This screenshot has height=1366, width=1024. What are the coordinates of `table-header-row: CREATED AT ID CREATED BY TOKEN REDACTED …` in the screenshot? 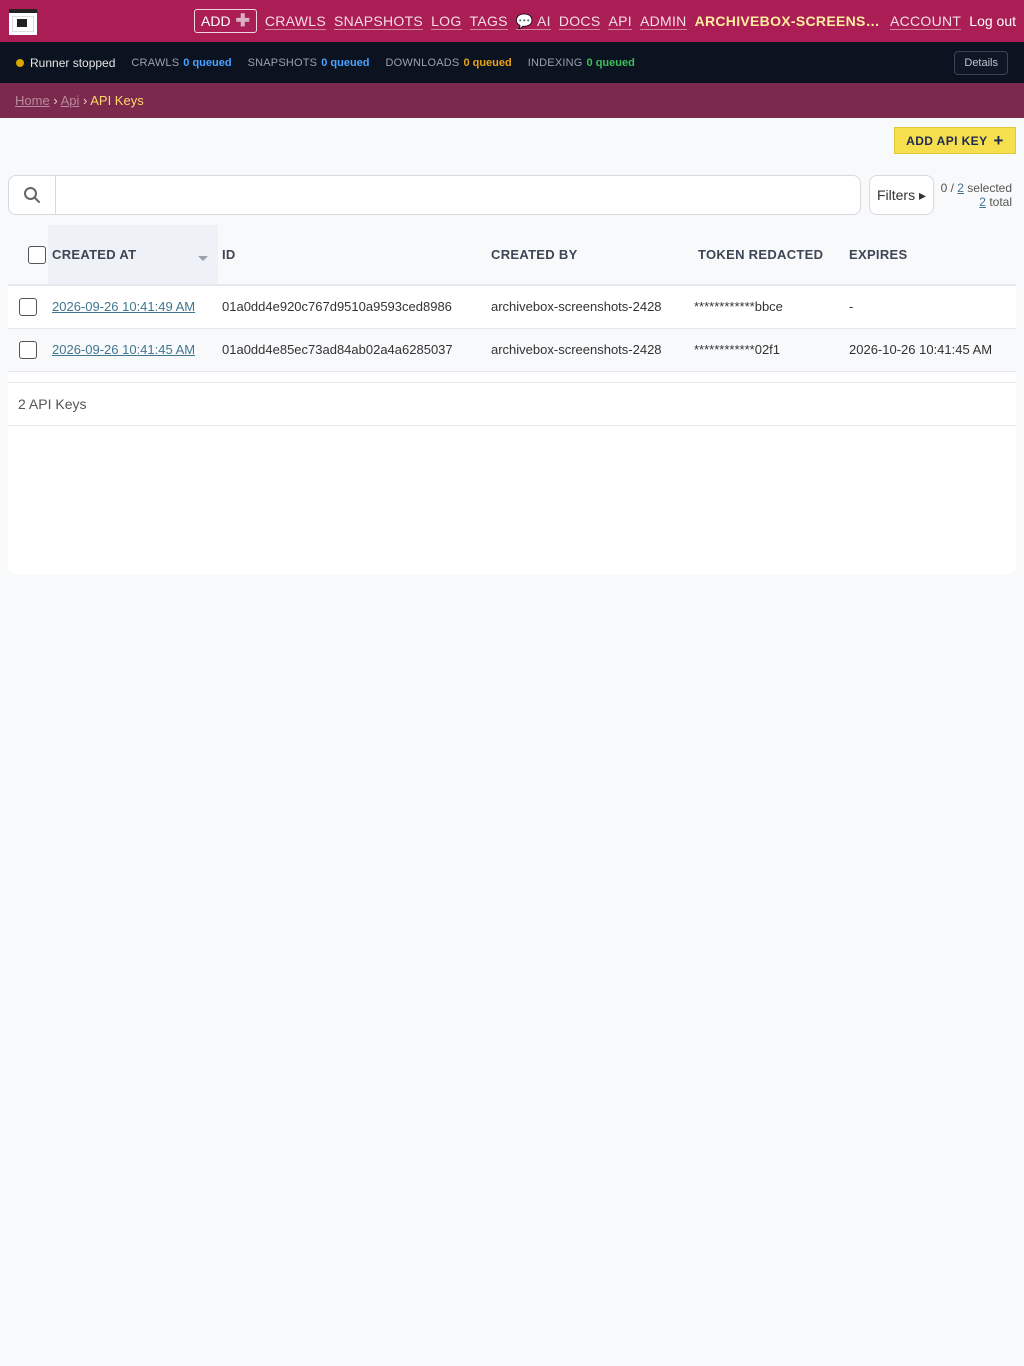 It's located at (512, 255).